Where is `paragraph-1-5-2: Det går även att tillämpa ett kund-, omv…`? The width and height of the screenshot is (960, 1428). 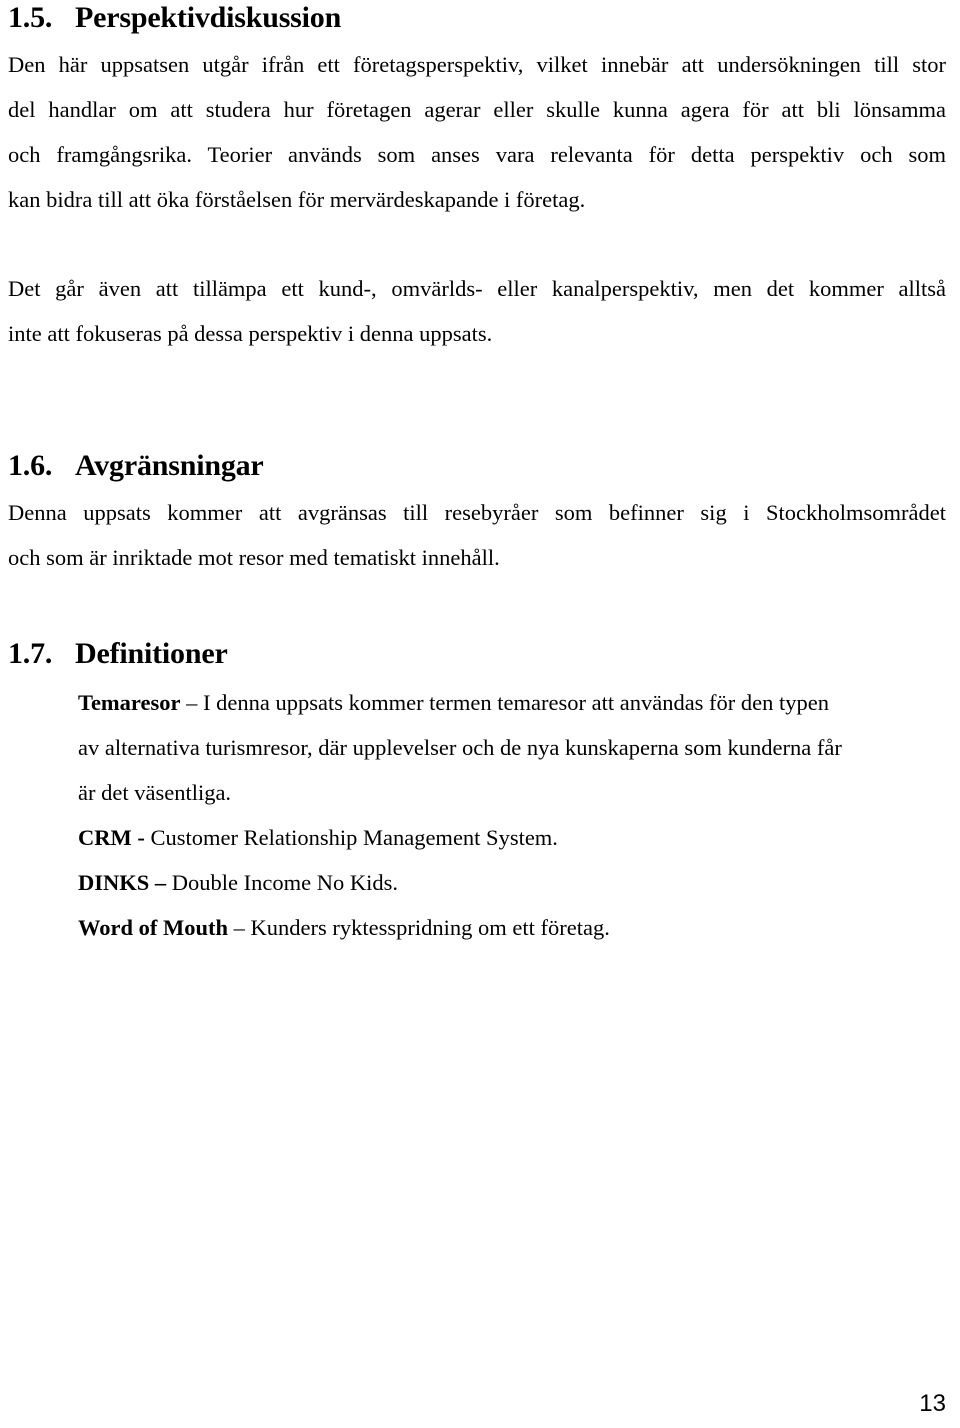 paragraph-1-5-2: Det går även att tillämpa ett kund-, omv… is located at coordinates (477, 311).